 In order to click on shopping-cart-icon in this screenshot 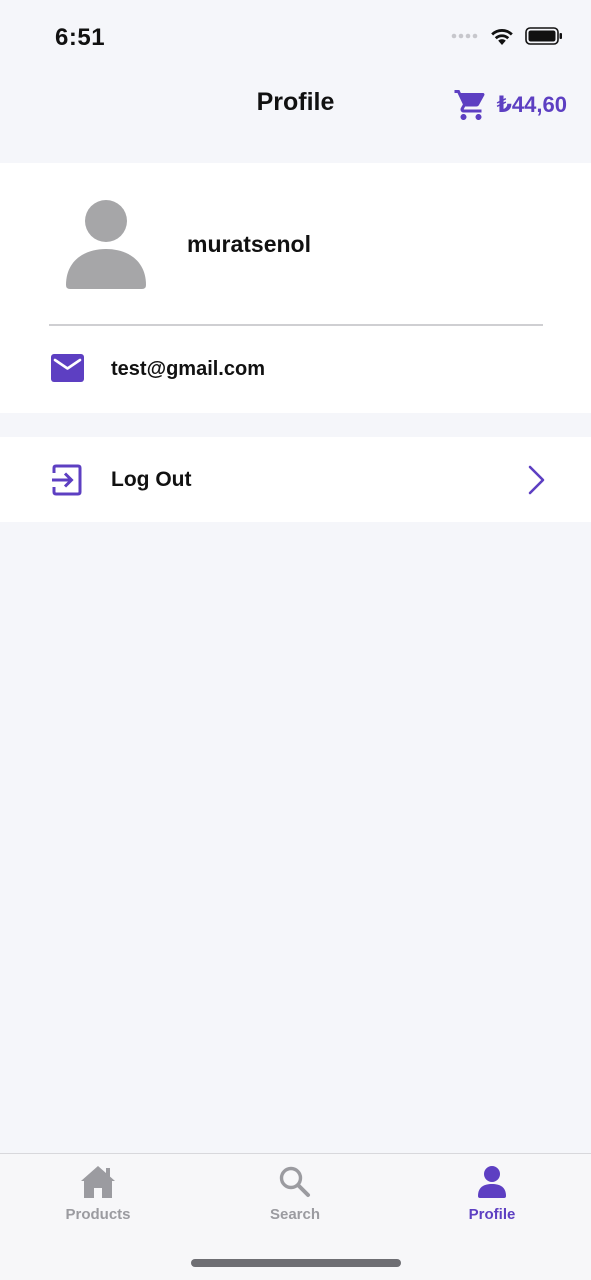, I will do `click(469, 105)`.